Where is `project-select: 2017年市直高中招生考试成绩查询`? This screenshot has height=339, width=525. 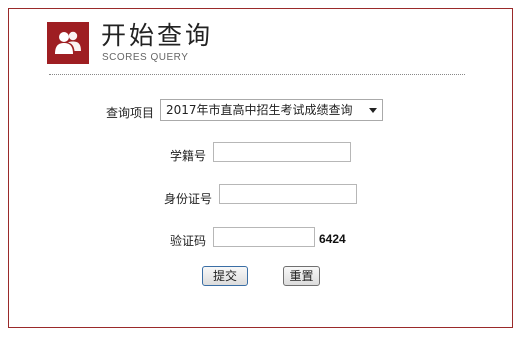 project-select: 2017年市直高中招生考试成绩查询 is located at coordinates (271, 110).